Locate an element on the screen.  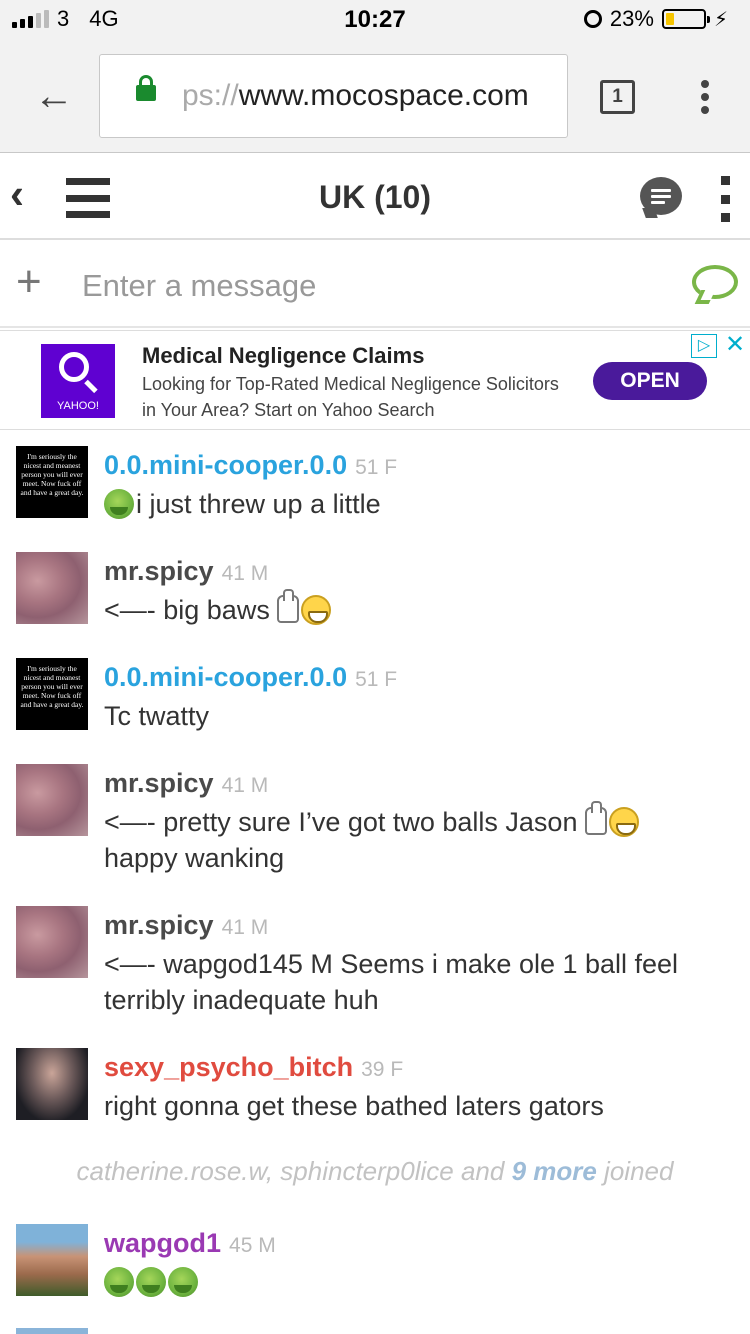
message-body-line2: happy wanking is located at coordinates (194, 858).